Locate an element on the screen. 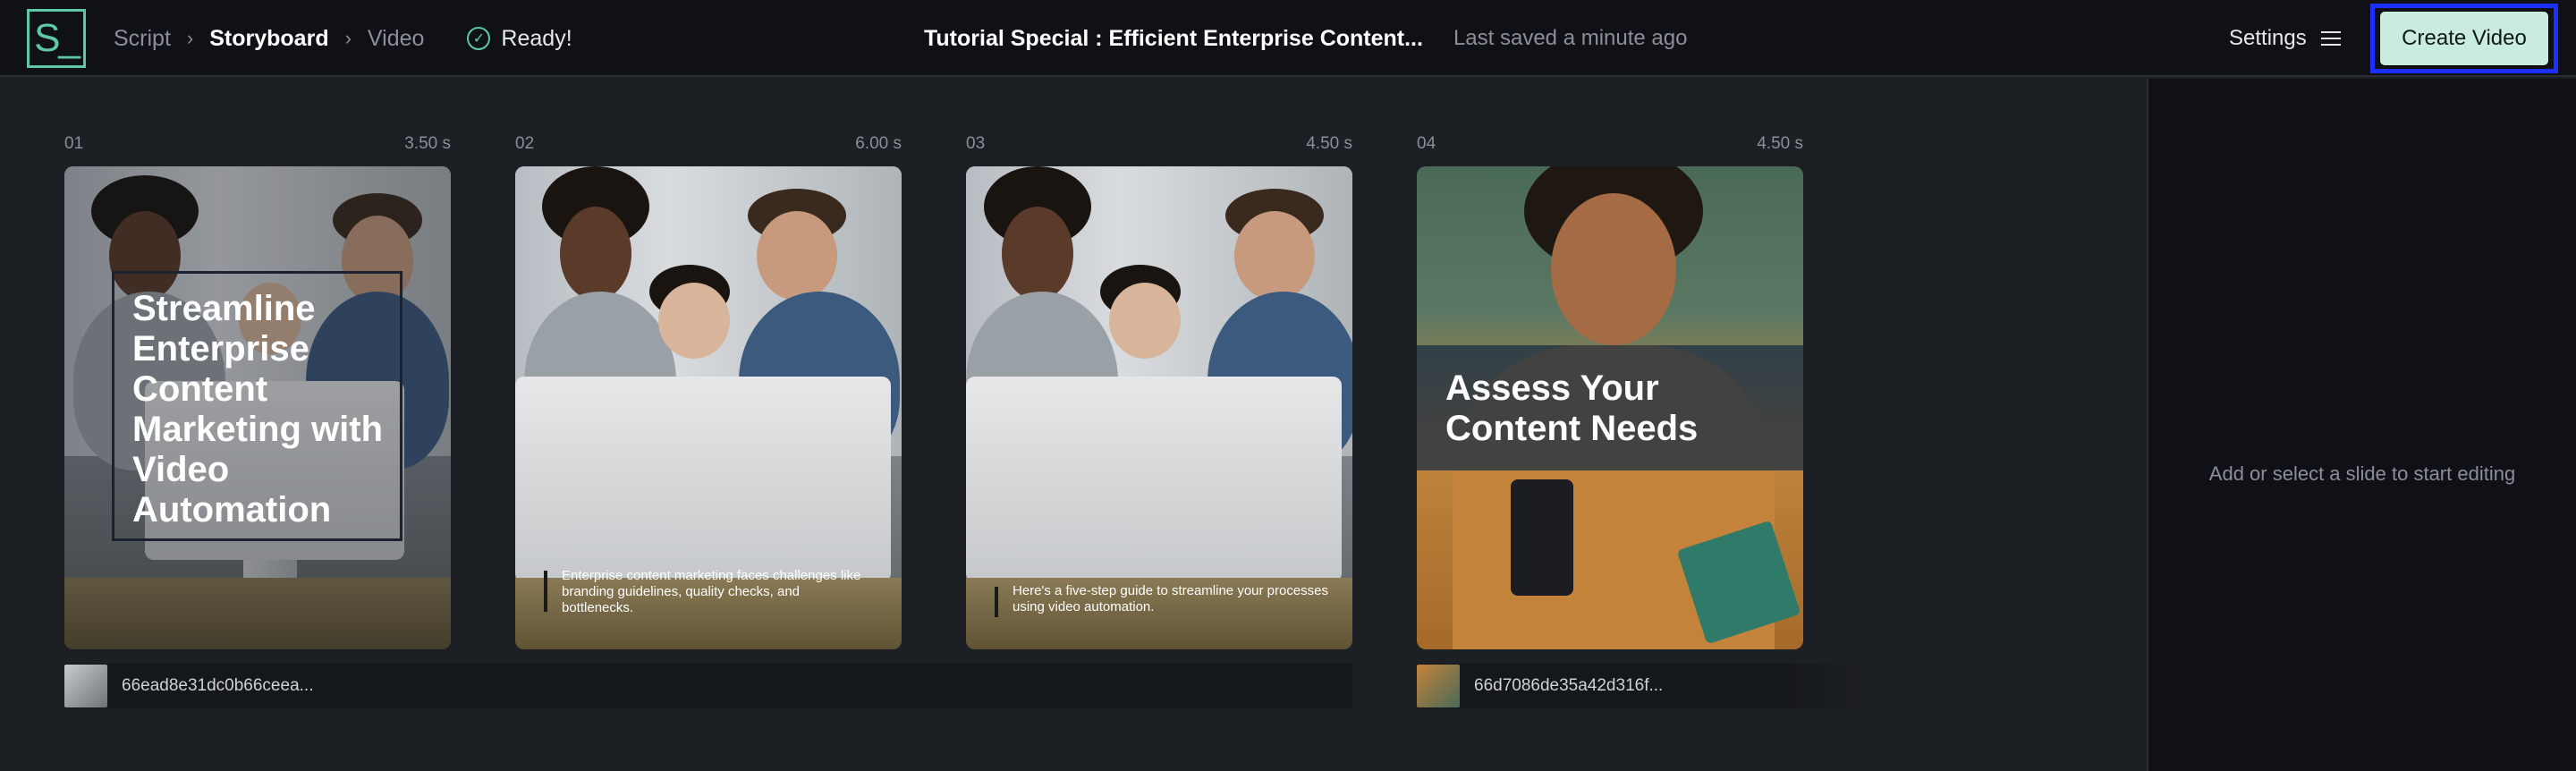  slide-meta: 03 4.50 s is located at coordinates (1159, 144).